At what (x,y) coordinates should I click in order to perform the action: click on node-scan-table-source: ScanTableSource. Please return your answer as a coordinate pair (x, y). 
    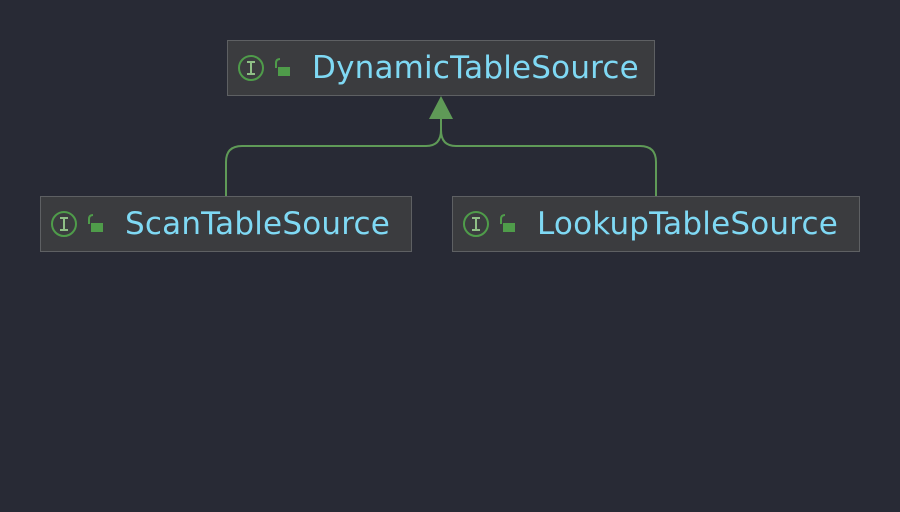
    Looking at the image, I should click on (226, 224).